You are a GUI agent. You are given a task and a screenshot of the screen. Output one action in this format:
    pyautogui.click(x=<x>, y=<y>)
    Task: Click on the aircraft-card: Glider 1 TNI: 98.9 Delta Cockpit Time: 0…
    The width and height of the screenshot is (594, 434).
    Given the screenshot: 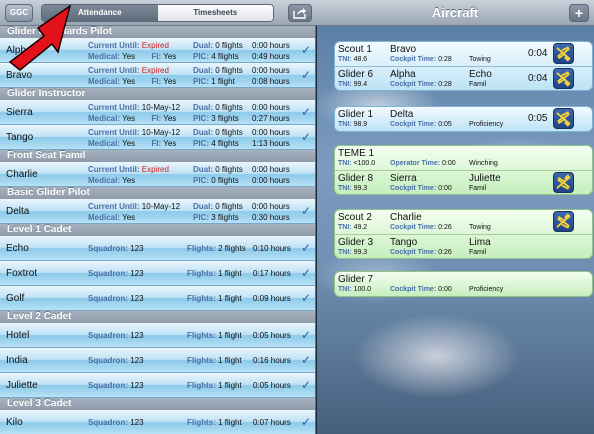 What is the action you would take?
    pyautogui.click(x=463, y=119)
    